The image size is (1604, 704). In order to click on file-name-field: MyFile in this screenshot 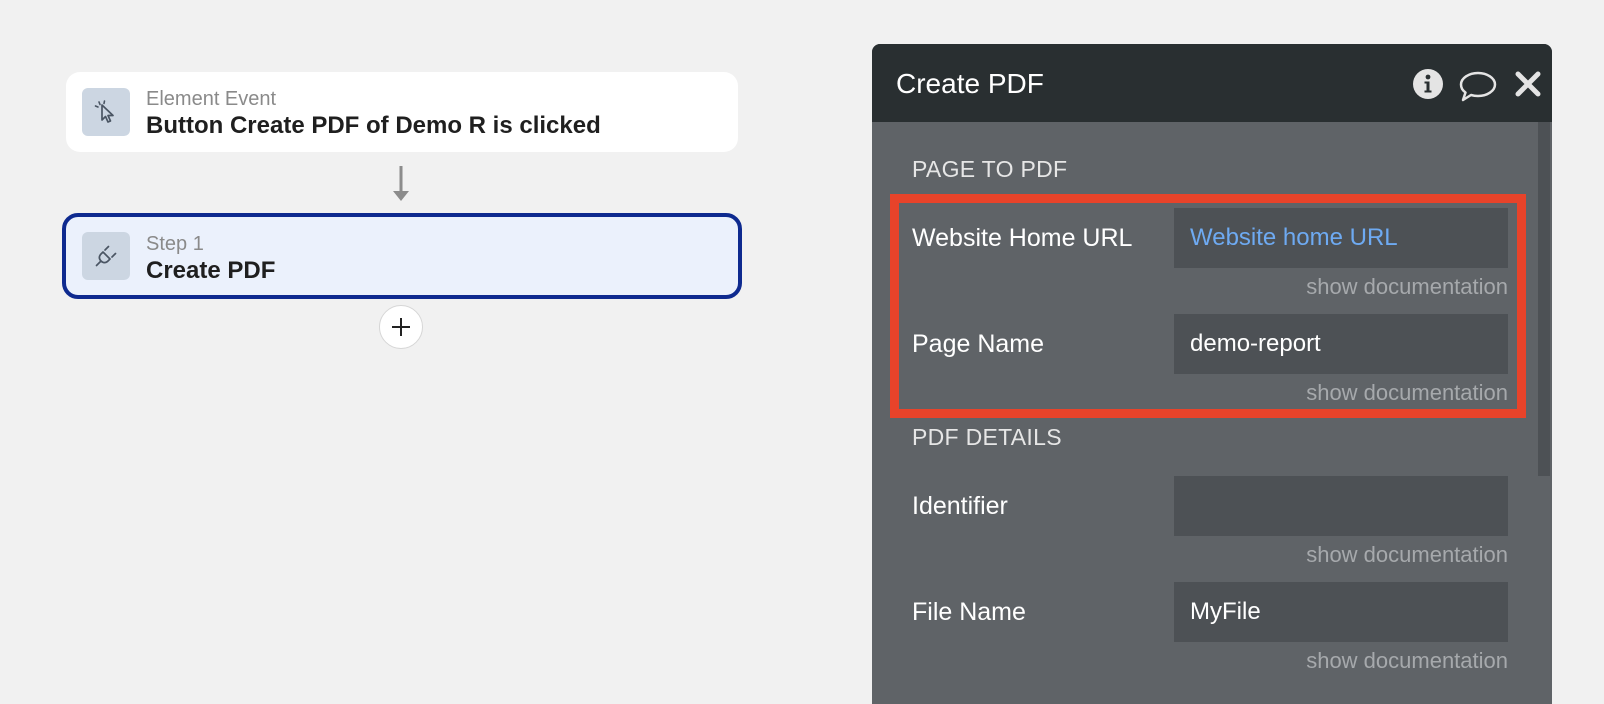, I will do `click(1341, 612)`.